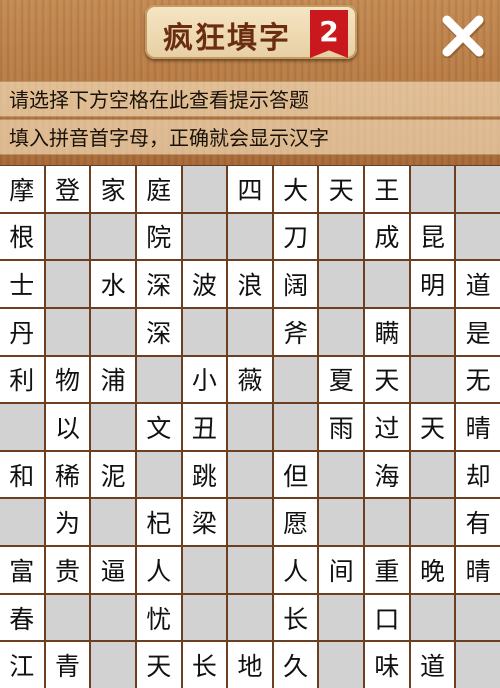 The height and width of the screenshot is (688, 500). I want to click on grid-cell-filled: 深, so click(158, 284).